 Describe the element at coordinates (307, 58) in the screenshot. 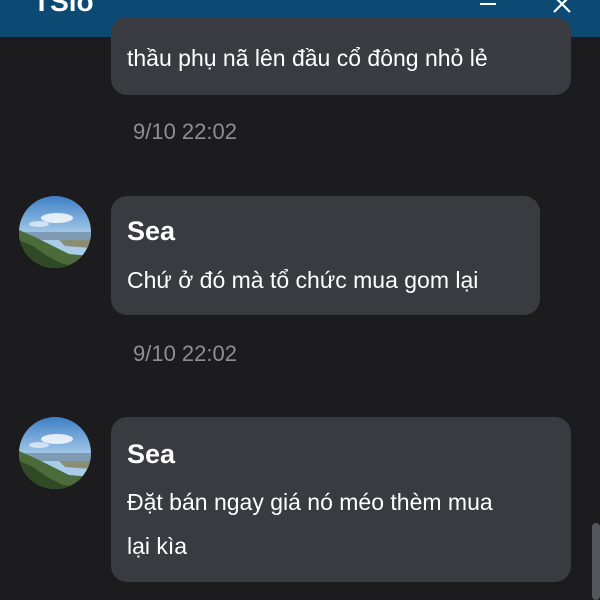

I see `message-text: thầu phụ nã lên đầu cổ đông nhỏ lẻ` at that location.